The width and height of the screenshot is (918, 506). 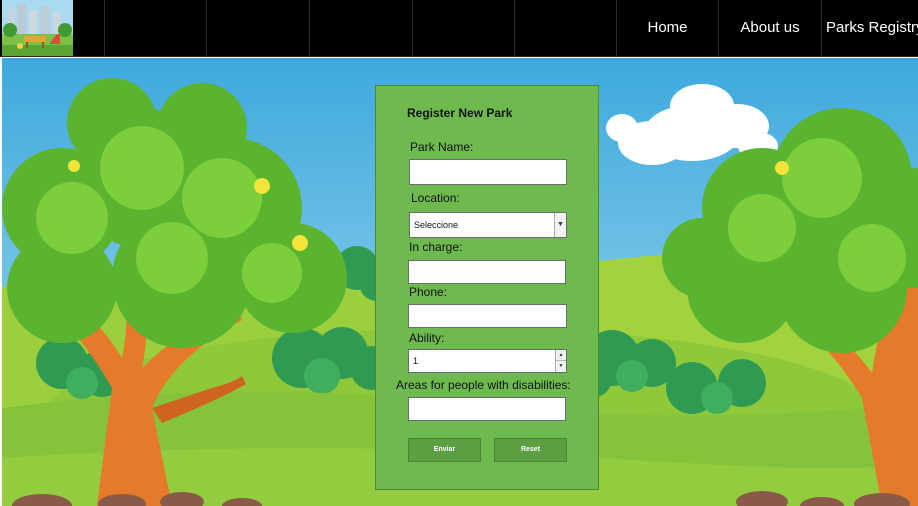 I want to click on ability-number-input: 1 ▲ ▼, so click(x=487, y=361).